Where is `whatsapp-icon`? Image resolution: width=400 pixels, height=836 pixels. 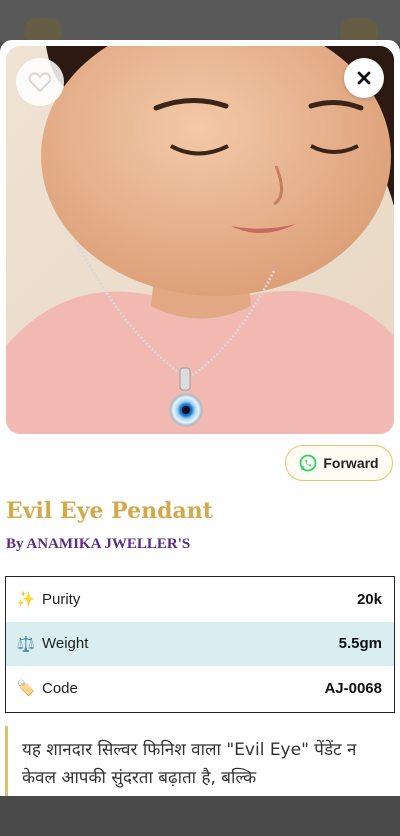
whatsapp-icon is located at coordinates (308, 463).